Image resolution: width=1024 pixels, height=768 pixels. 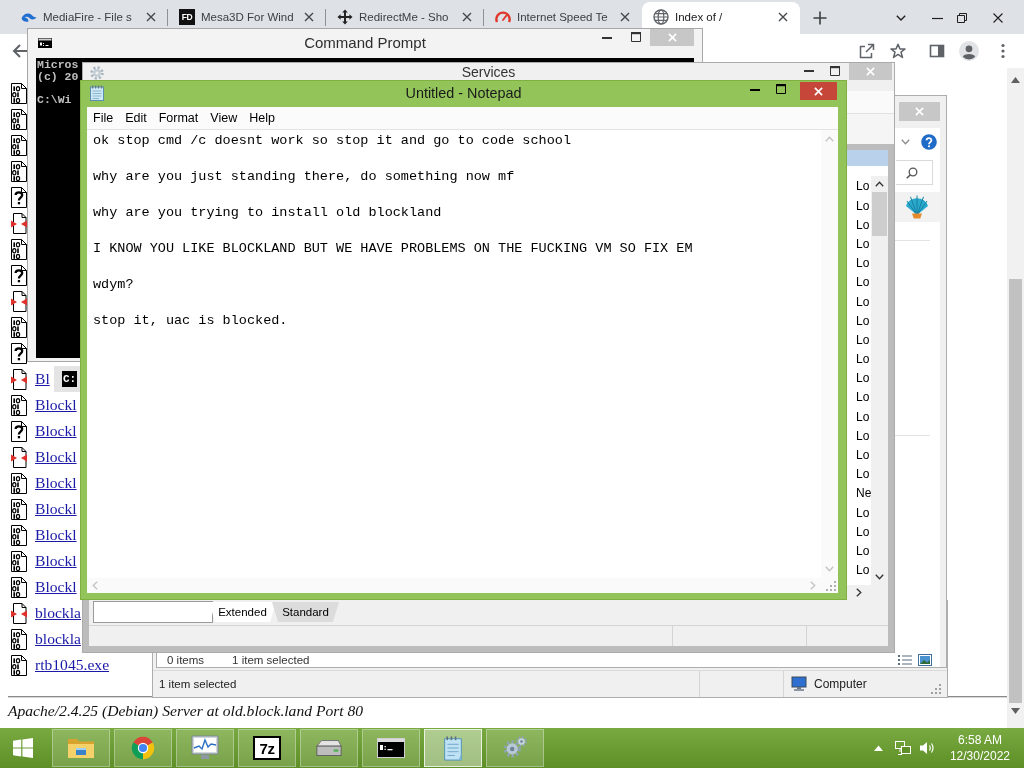 I want to click on seashell-icon, so click(x=916, y=207).